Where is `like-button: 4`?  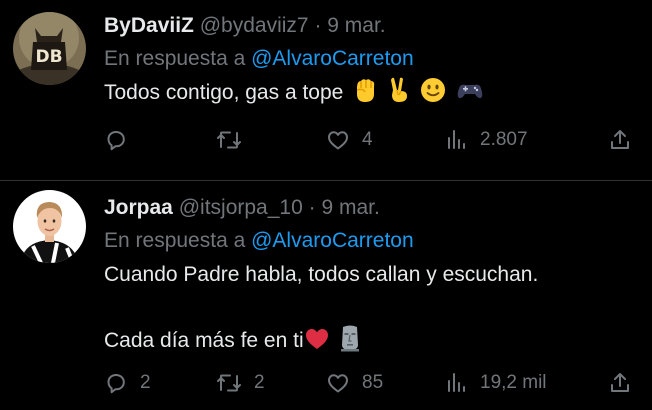
like-button: 4 is located at coordinates (349, 140).